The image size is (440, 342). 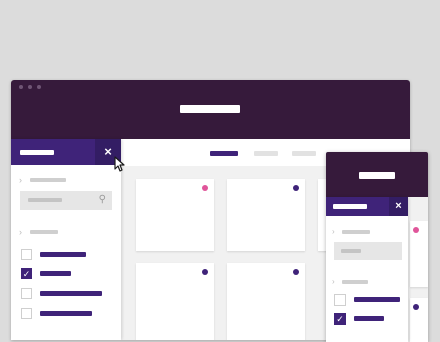 I want to click on mouse-pointer-icon, so click(x=119, y=164).